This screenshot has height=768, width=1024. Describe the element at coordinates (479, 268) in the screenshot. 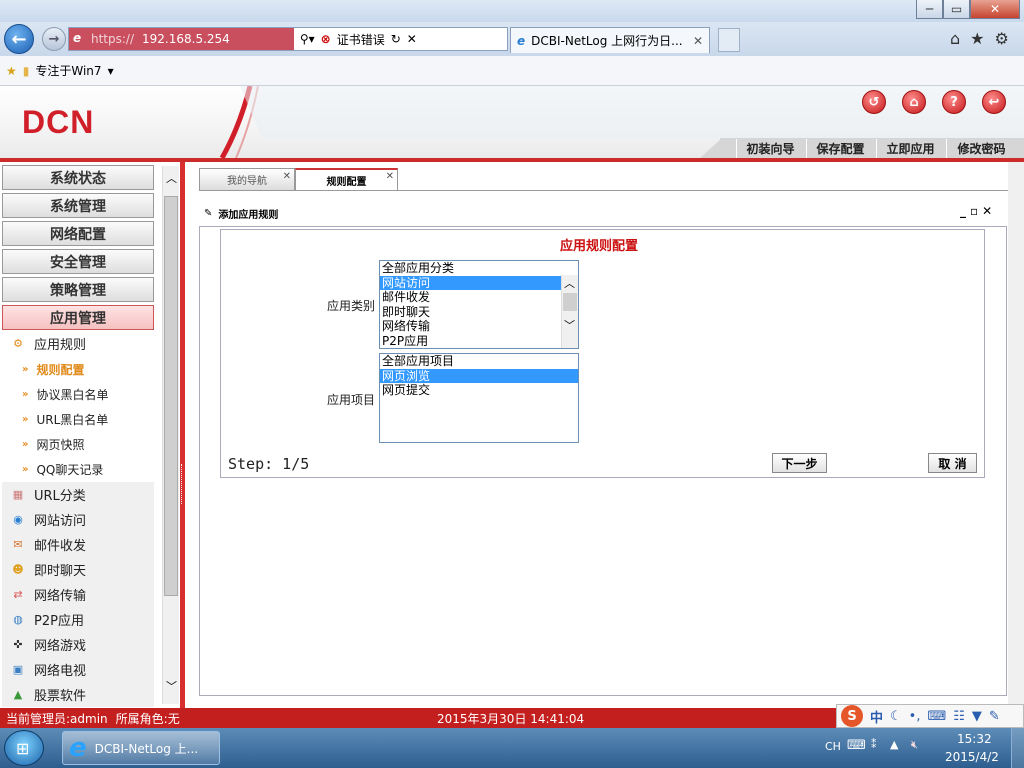

I see `listbox-option: 全部应用分类` at that location.